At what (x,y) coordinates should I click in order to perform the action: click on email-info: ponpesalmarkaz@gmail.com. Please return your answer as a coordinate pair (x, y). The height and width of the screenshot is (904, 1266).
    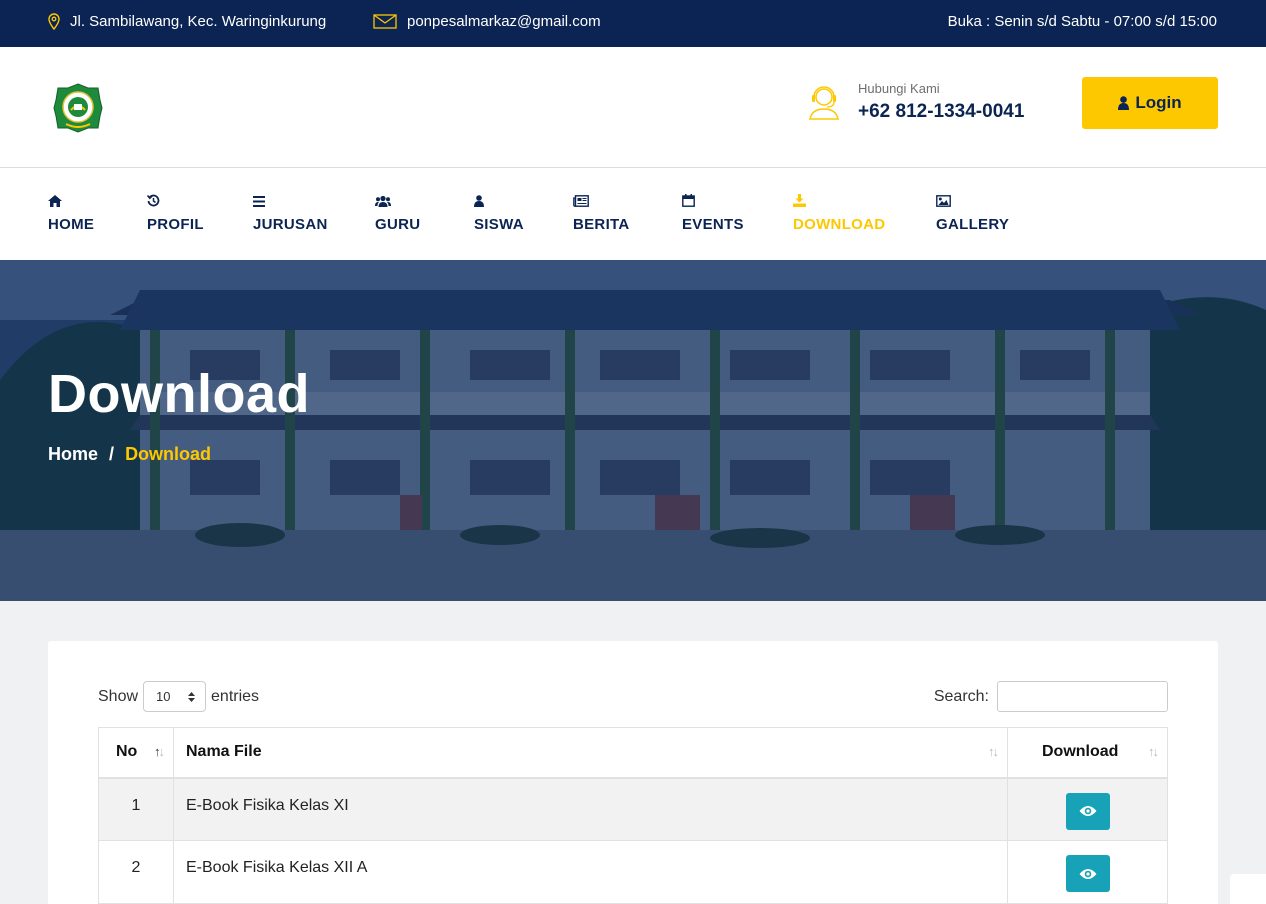
    Looking at the image, I should click on (487, 21).